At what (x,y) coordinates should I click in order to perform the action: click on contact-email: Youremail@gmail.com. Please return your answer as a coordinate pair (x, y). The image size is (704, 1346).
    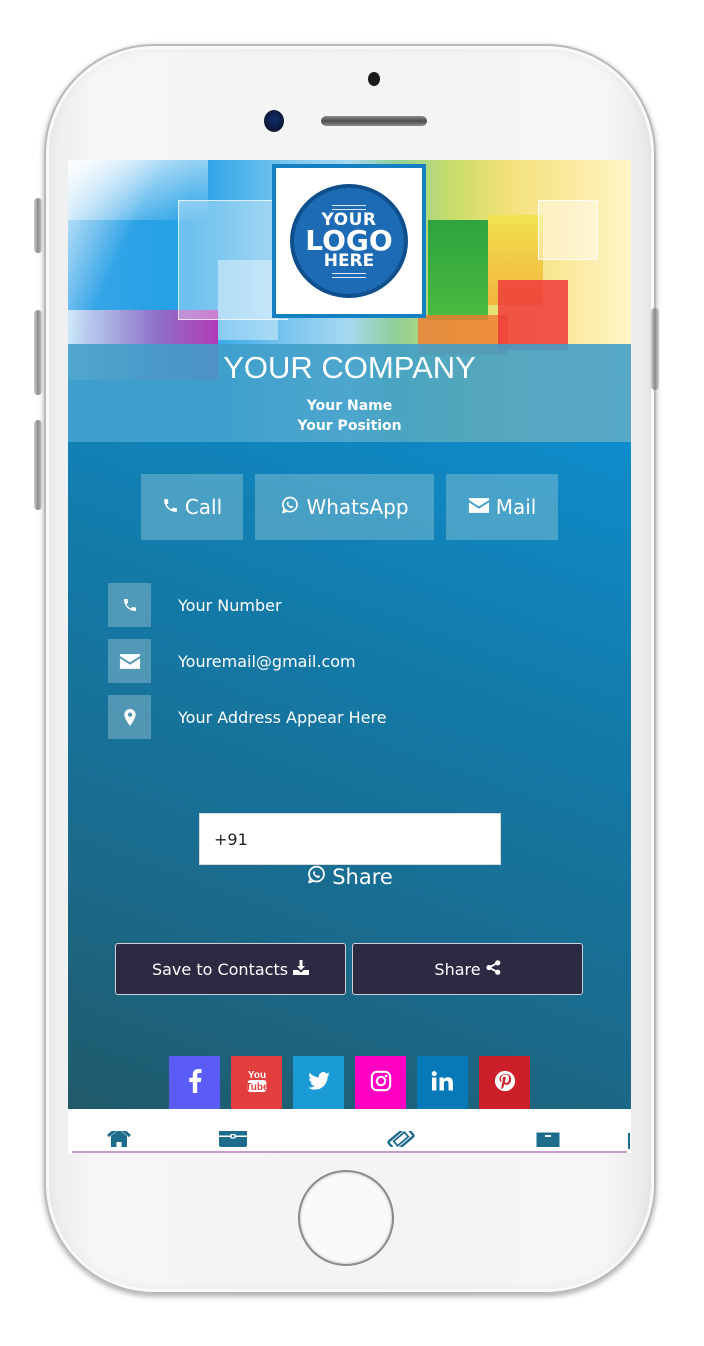
    Looking at the image, I should click on (247, 661).